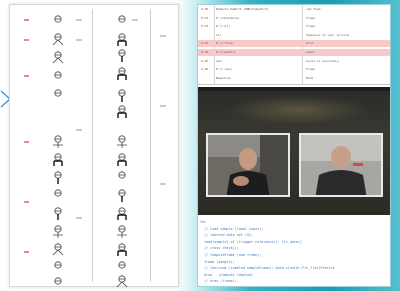 This screenshot has width=400, height=291. Describe the element at coordinates (328, 34) in the screenshot. I see `row-value: Sequence of user actions` at that location.